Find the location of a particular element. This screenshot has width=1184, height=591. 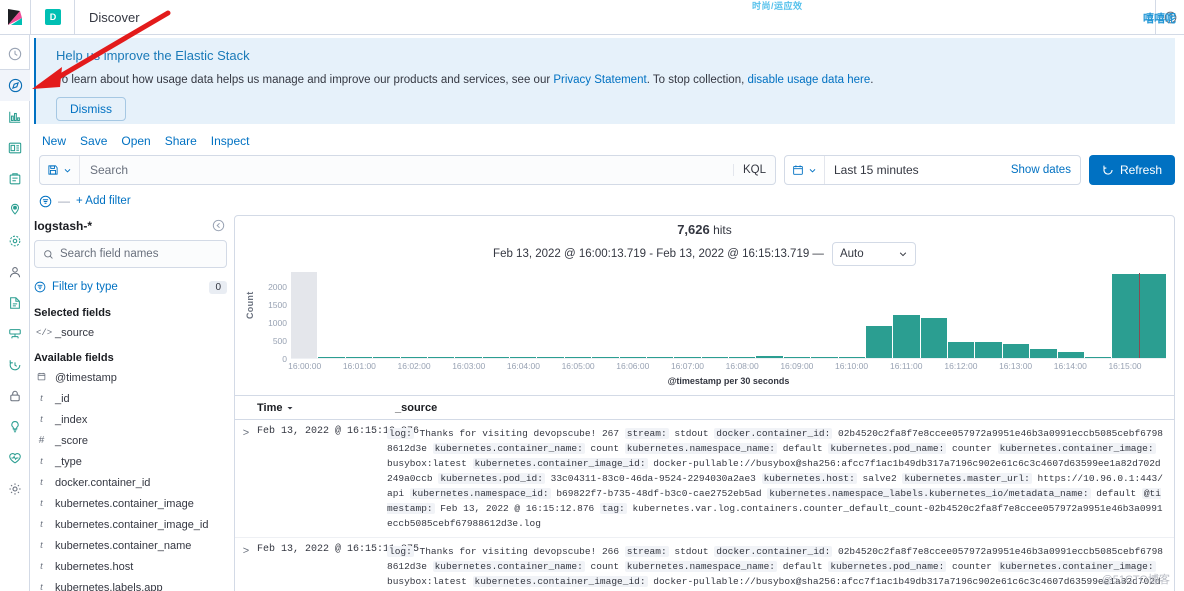

sidebar-item-monitoring is located at coordinates (15, 457).